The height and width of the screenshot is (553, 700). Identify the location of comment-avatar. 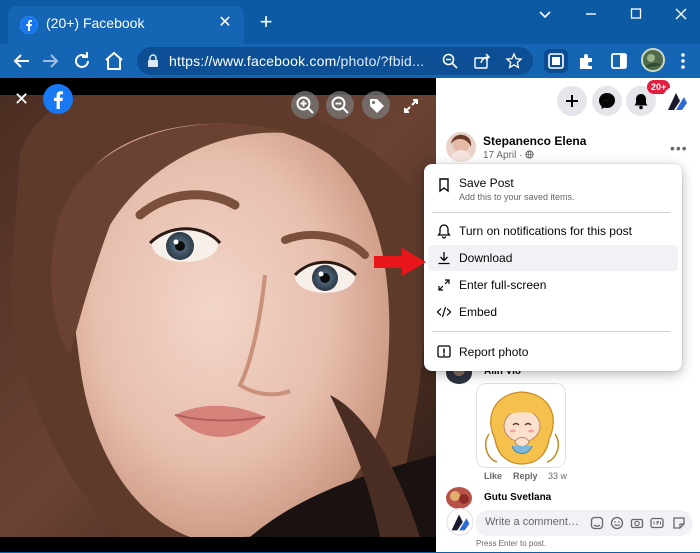
(459, 498).